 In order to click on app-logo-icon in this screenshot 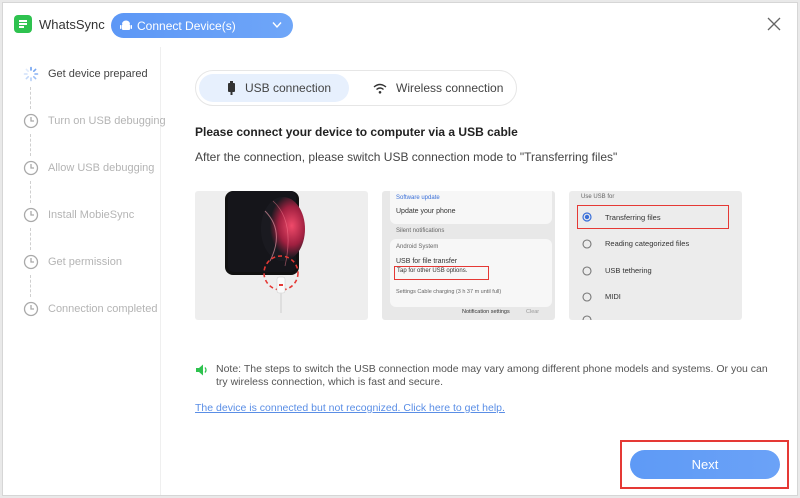, I will do `click(23, 24)`.